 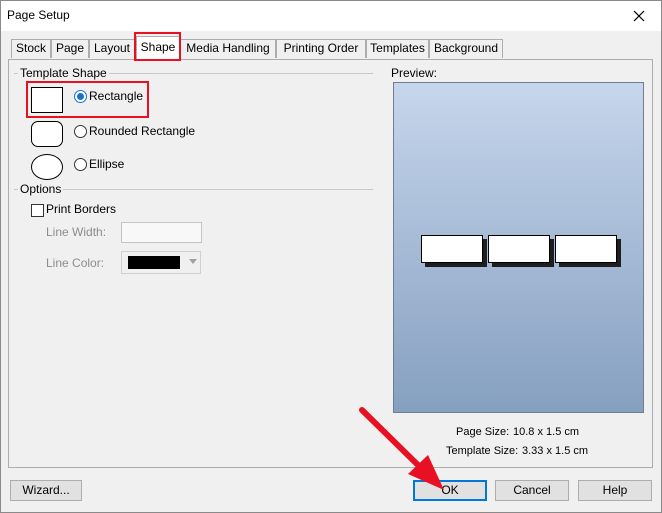 What do you see at coordinates (555, 451) in the screenshot?
I see `template-size-value: 3.33 x 1.5 cm` at bounding box center [555, 451].